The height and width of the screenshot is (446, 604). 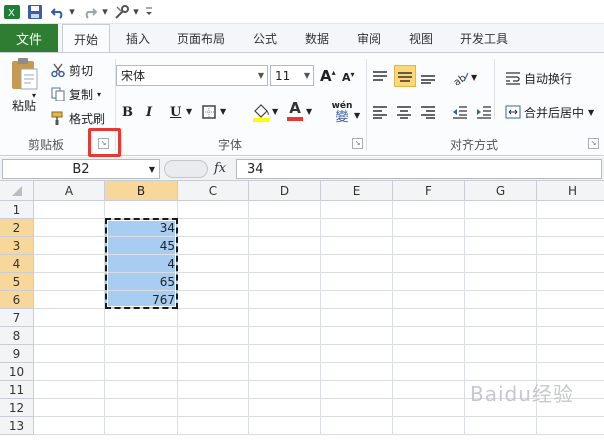 What do you see at coordinates (419, 169) in the screenshot?
I see `formula-input: 34` at bounding box center [419, 169].